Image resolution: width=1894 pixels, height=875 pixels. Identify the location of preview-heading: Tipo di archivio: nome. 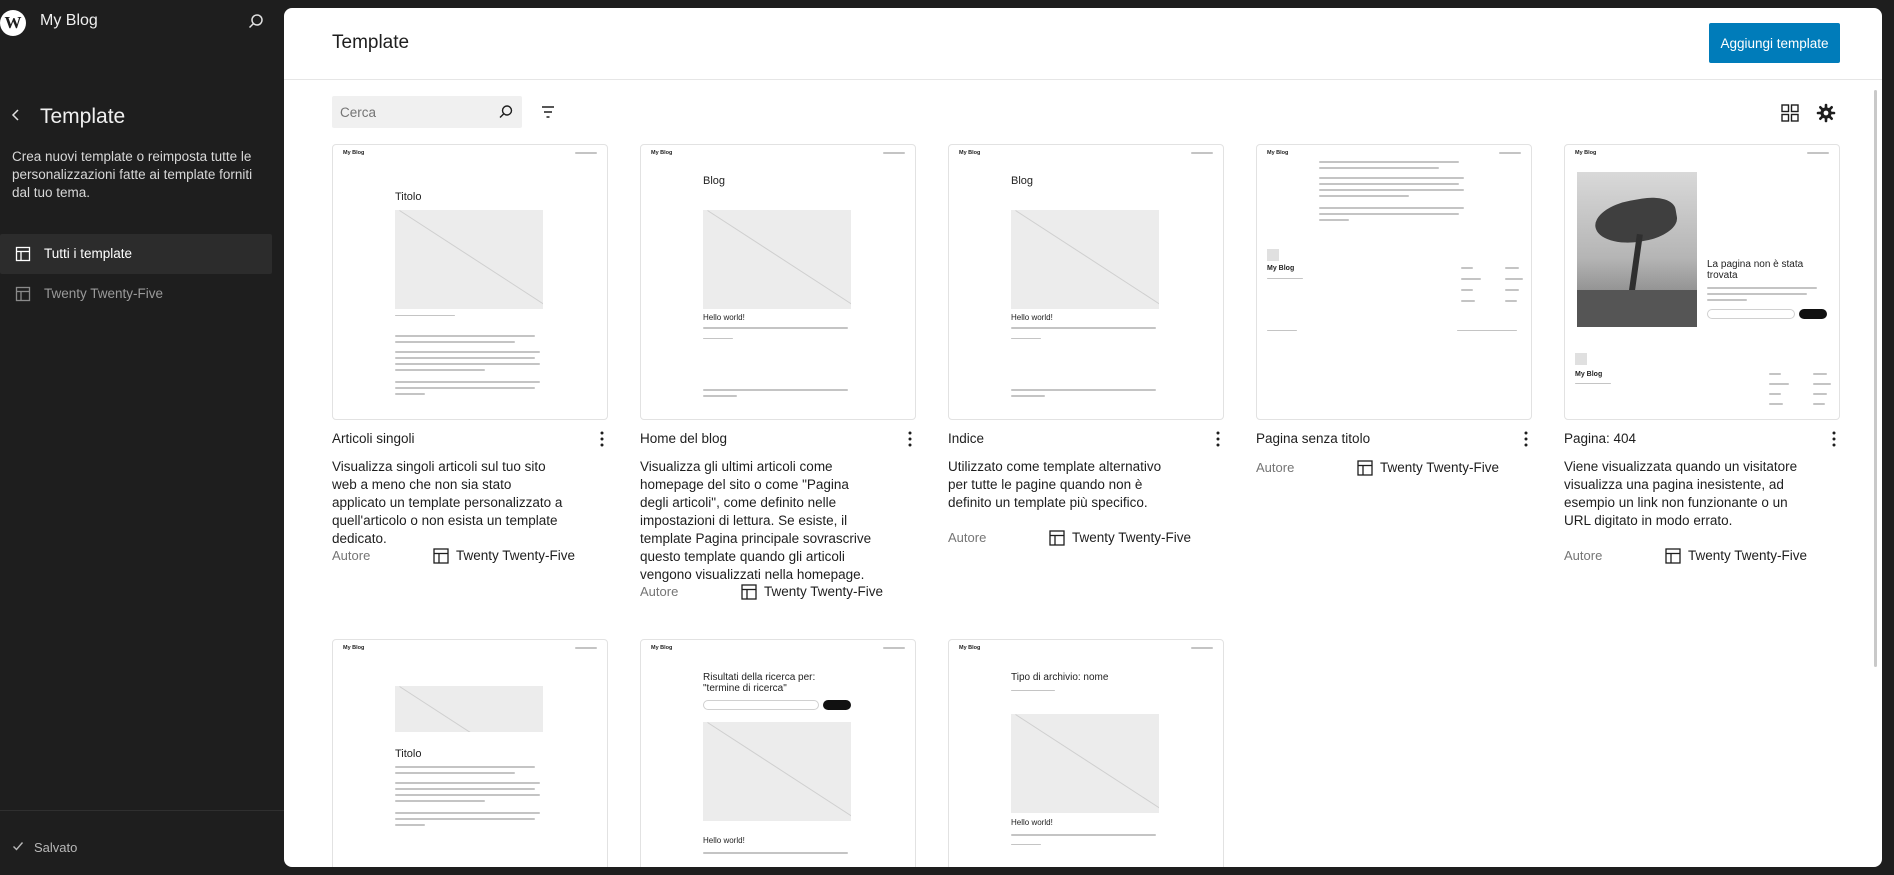
(1060, 677).